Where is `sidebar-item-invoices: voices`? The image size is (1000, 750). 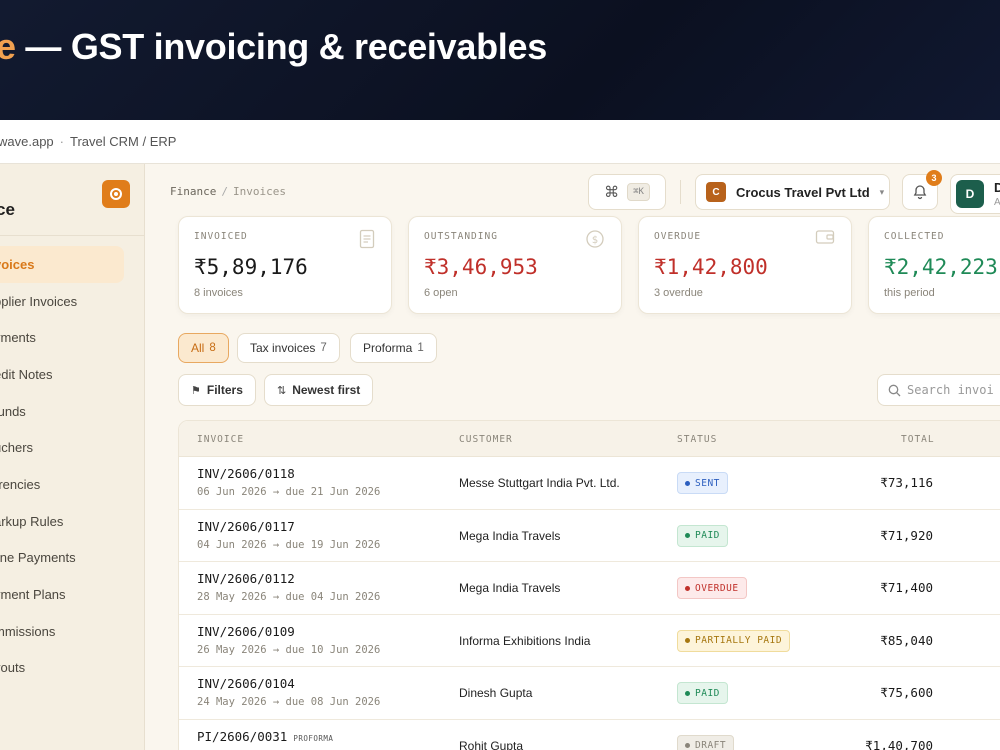
sidebar-item-invoices: voices is located at coordinates (62, 264).